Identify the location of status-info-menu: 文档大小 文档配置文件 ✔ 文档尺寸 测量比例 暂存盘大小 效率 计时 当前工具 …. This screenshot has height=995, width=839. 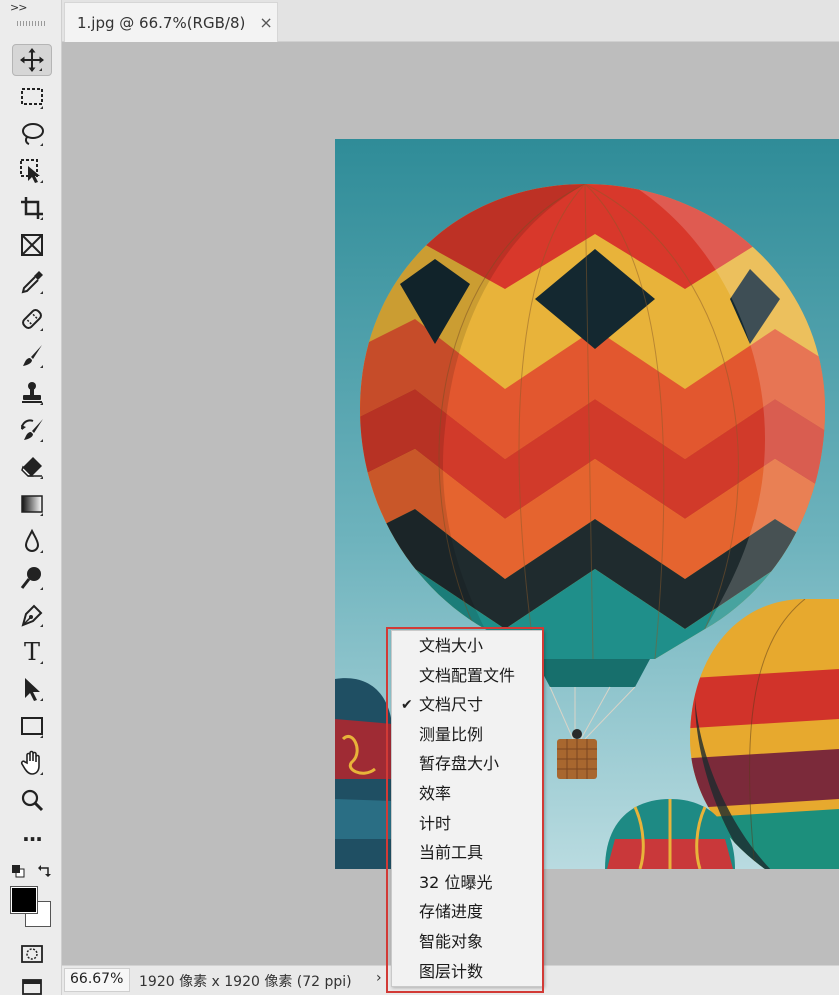
(467, 808).